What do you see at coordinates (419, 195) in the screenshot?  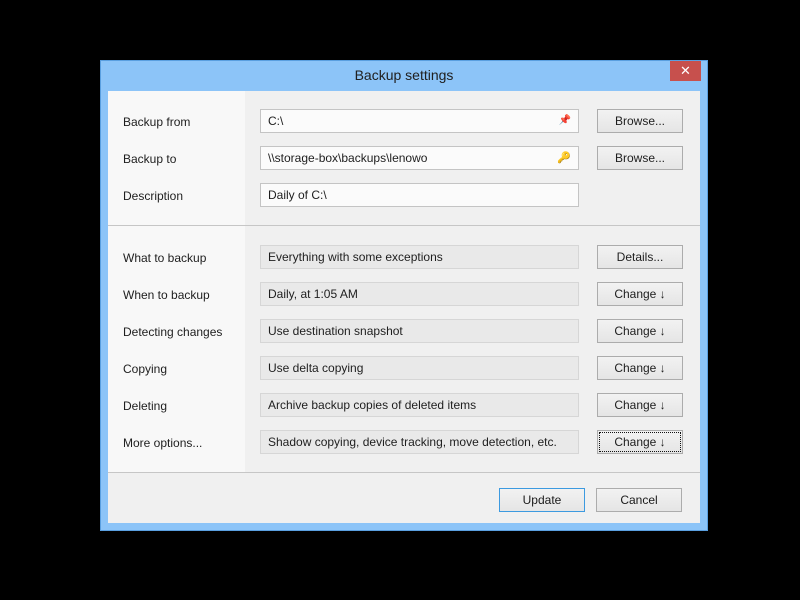 I see `description-input: Daily of C:\` at bounding box center [419, 195].